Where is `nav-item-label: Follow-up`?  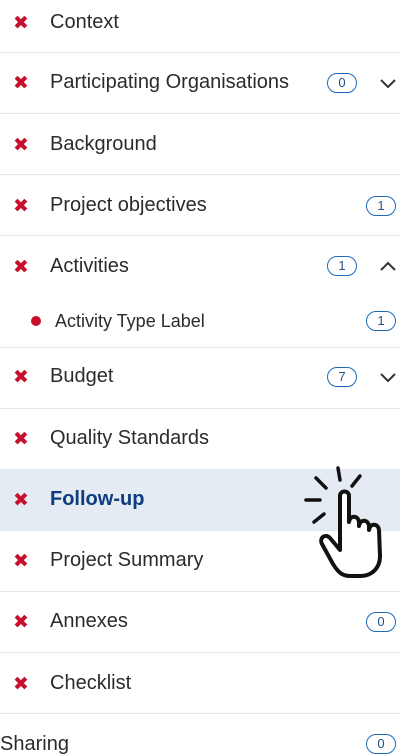 nav-item-label: Follow-up is located at coordinates (97, 499).